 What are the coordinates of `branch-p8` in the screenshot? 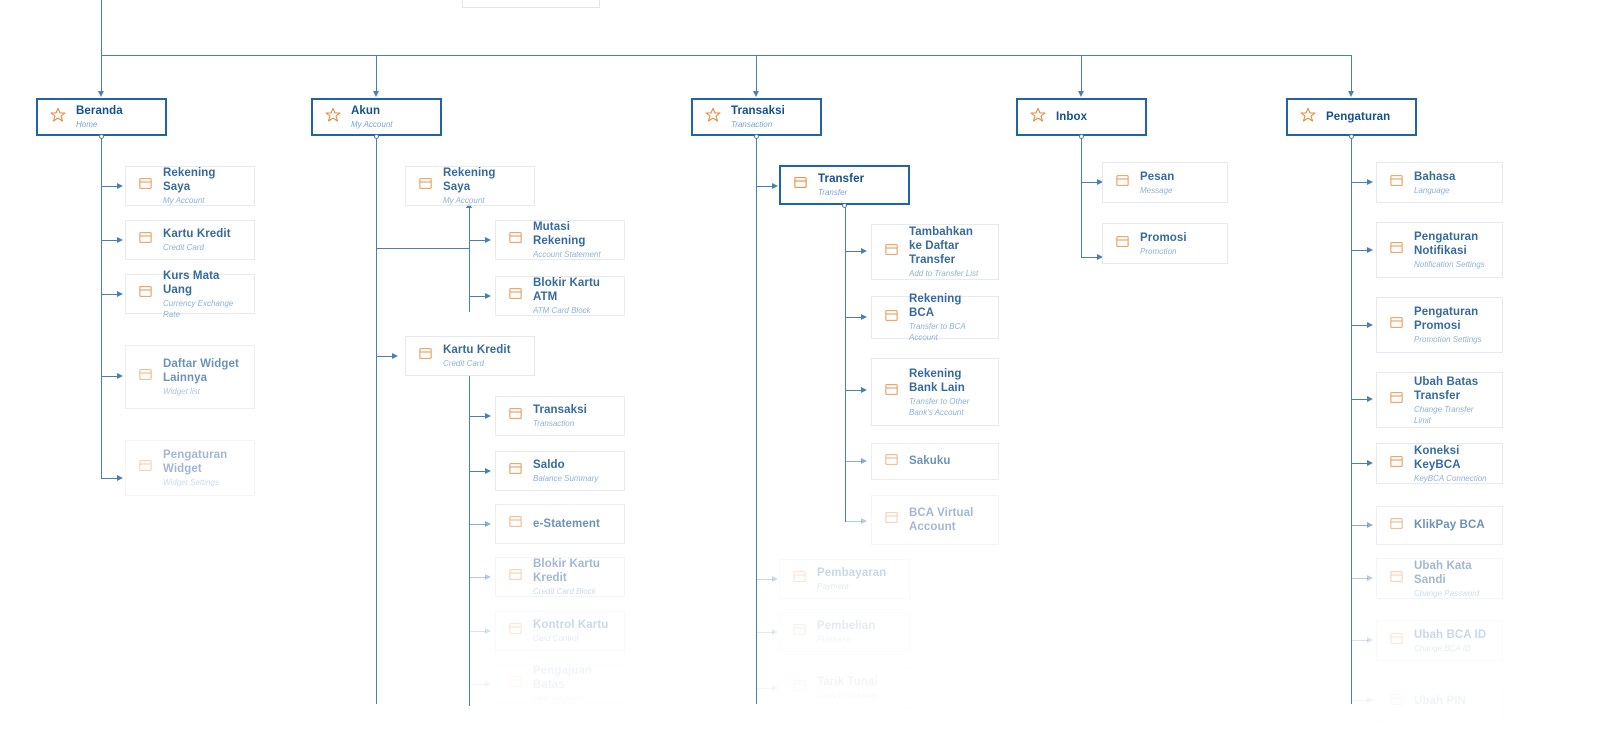 It's located at (1359, 640).